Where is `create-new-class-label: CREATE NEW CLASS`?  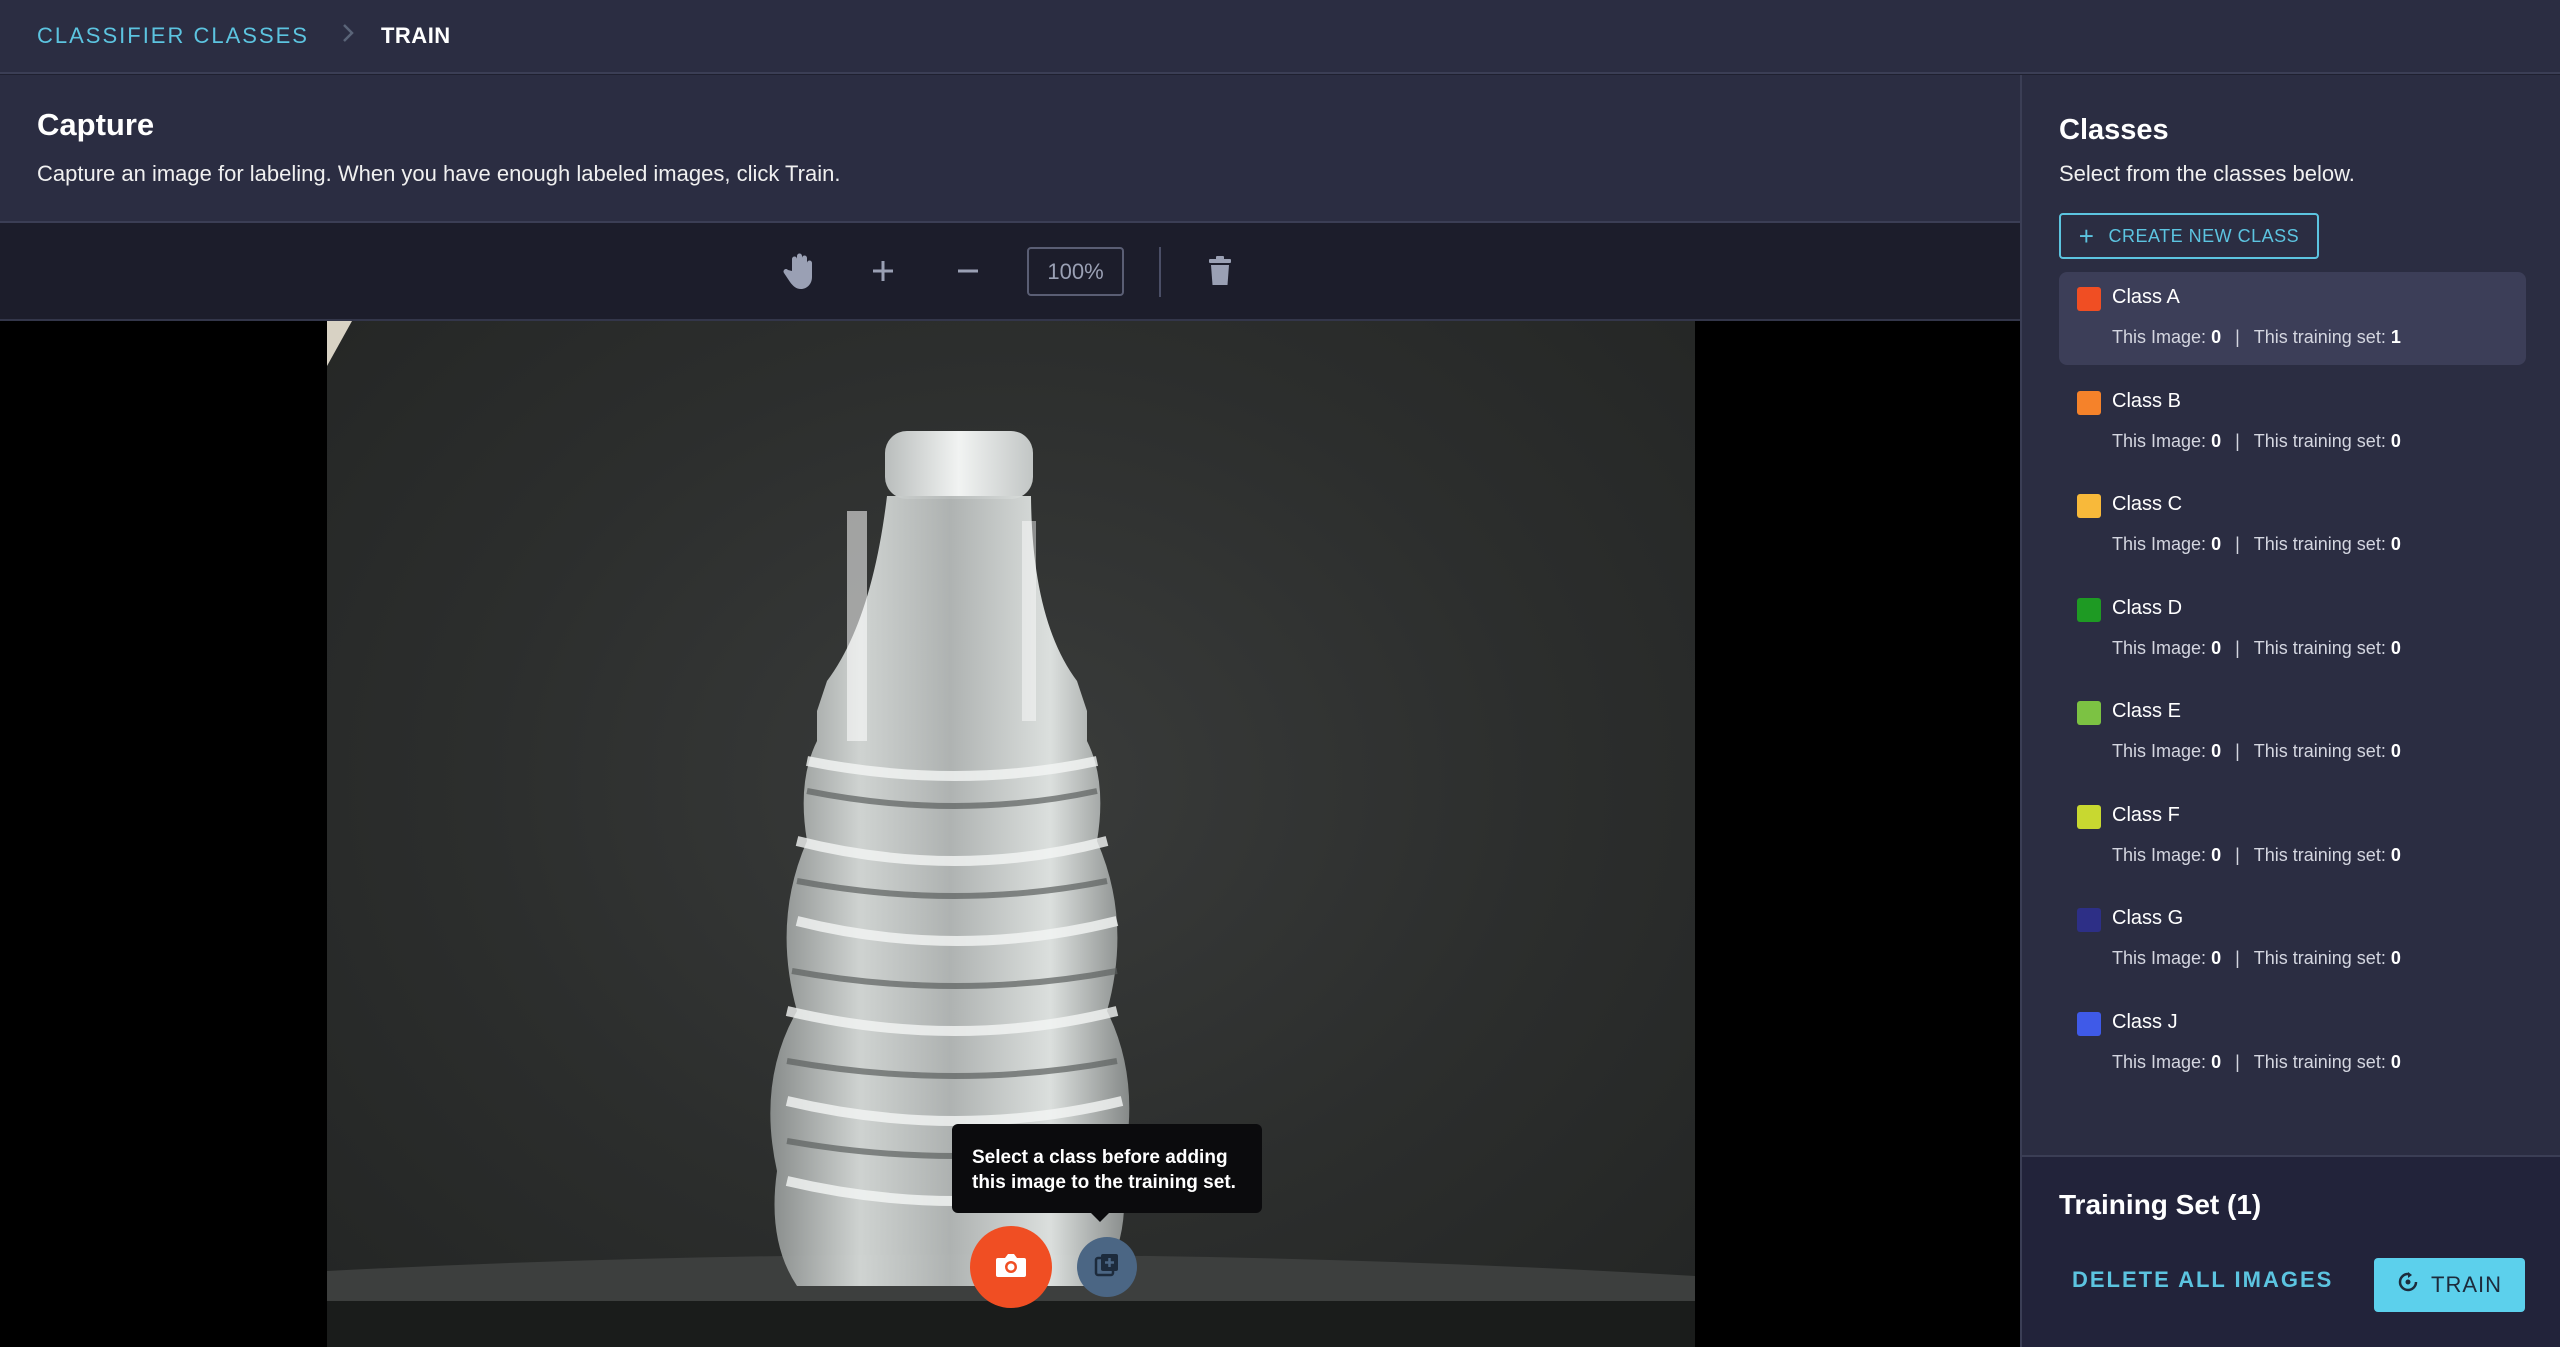 create-new-class-label: CREATE NEW CLASS is located at coordinates (2204, 235).